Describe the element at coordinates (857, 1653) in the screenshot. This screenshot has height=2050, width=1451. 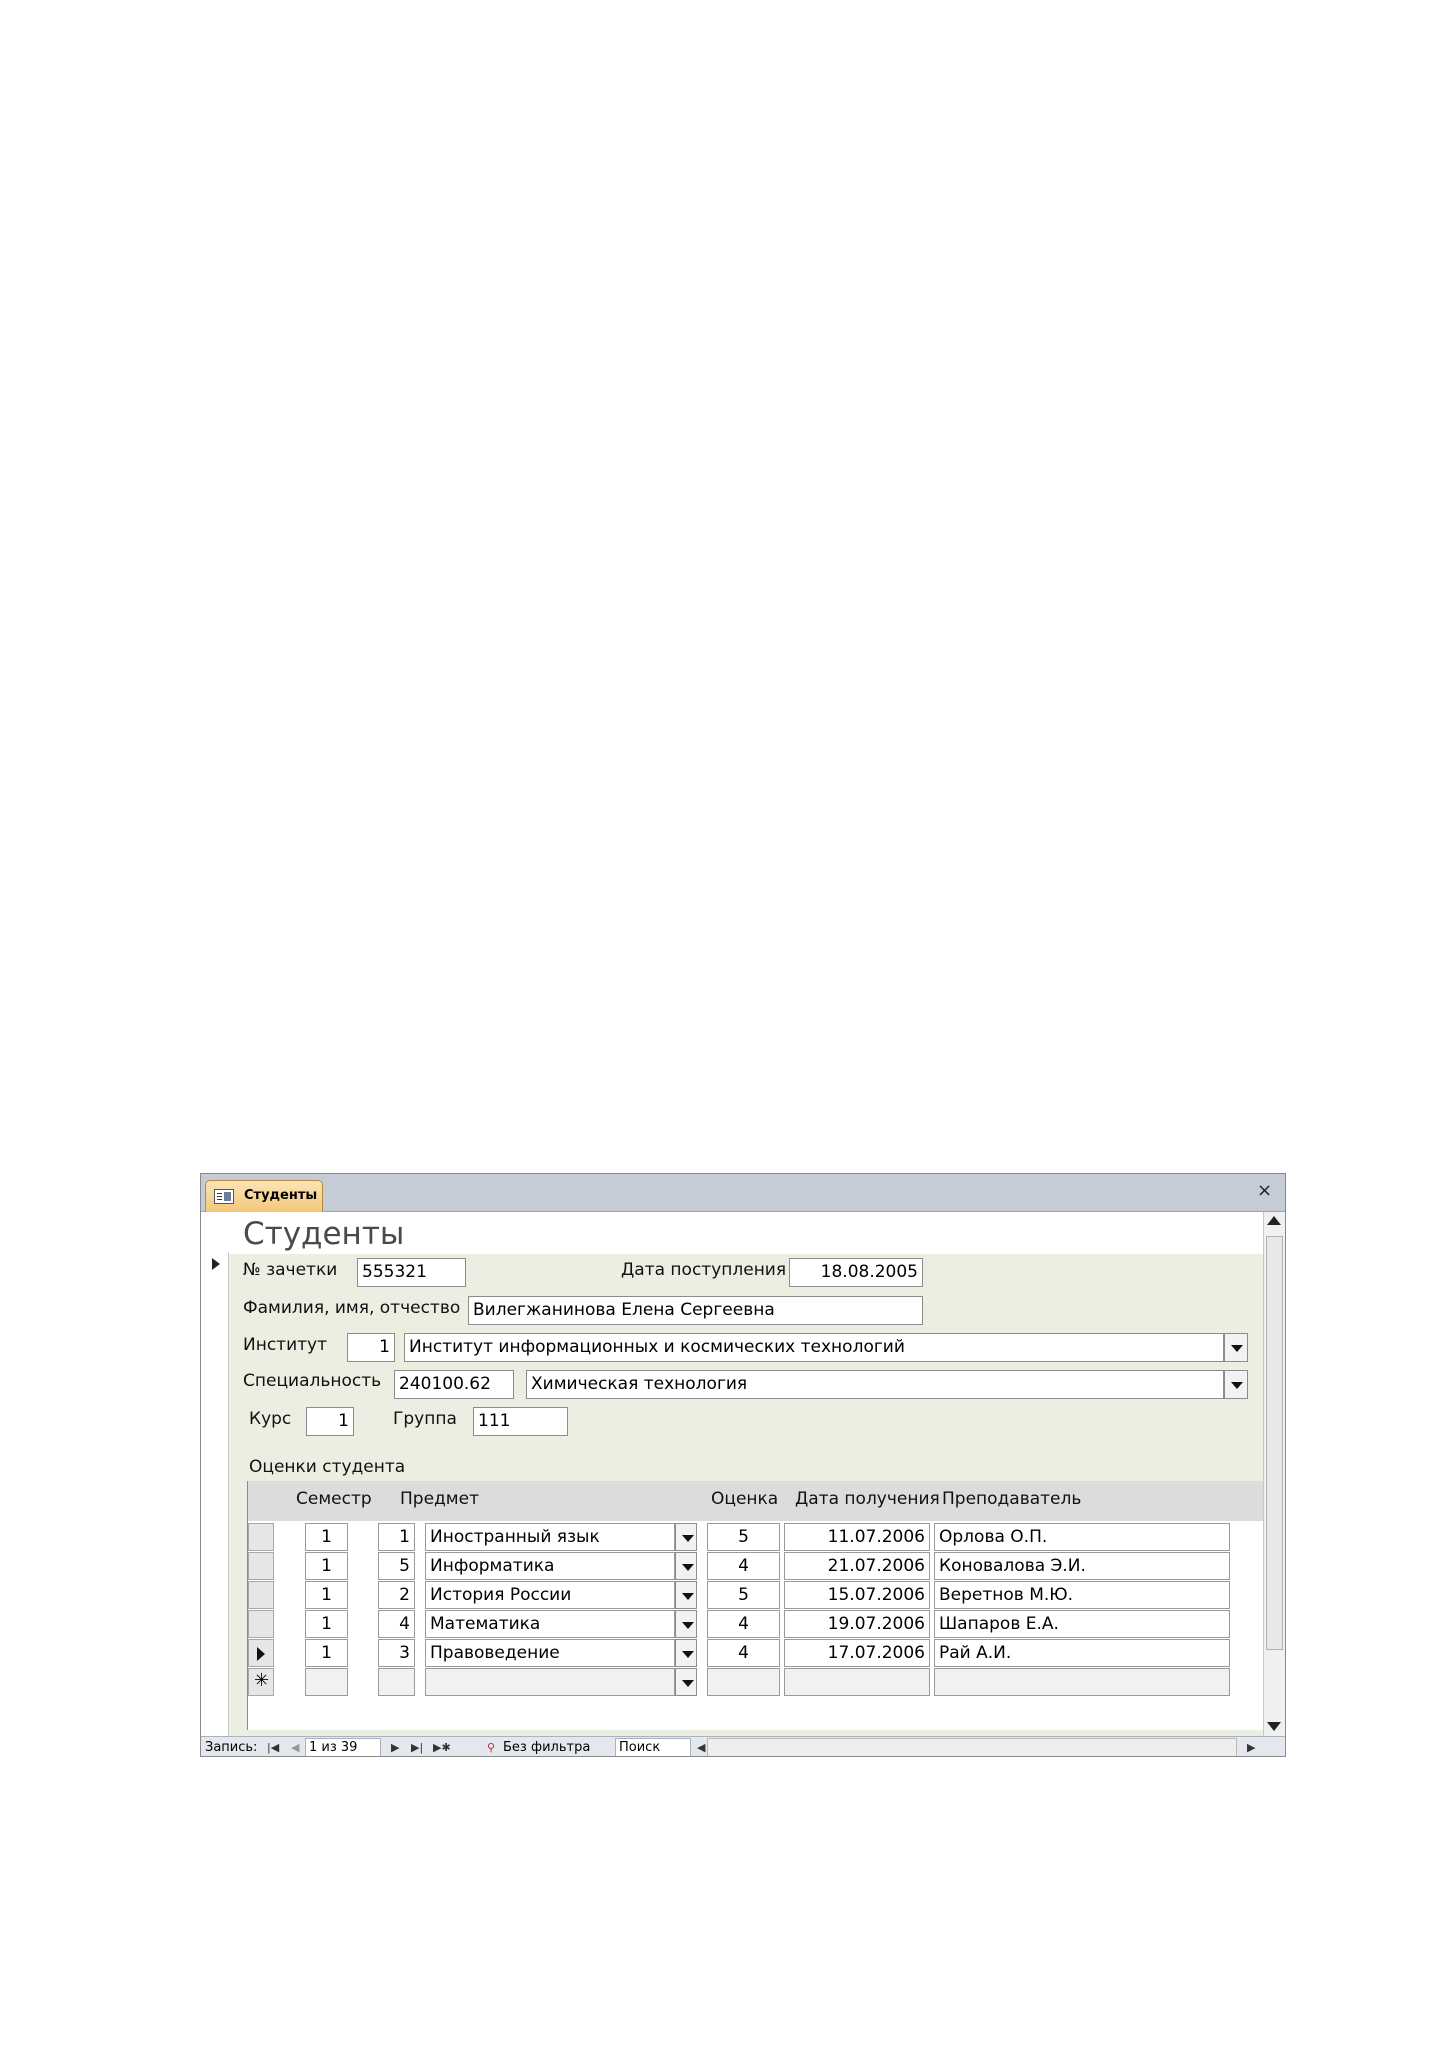
I see `date-cell: 17.07.2006` at that location.